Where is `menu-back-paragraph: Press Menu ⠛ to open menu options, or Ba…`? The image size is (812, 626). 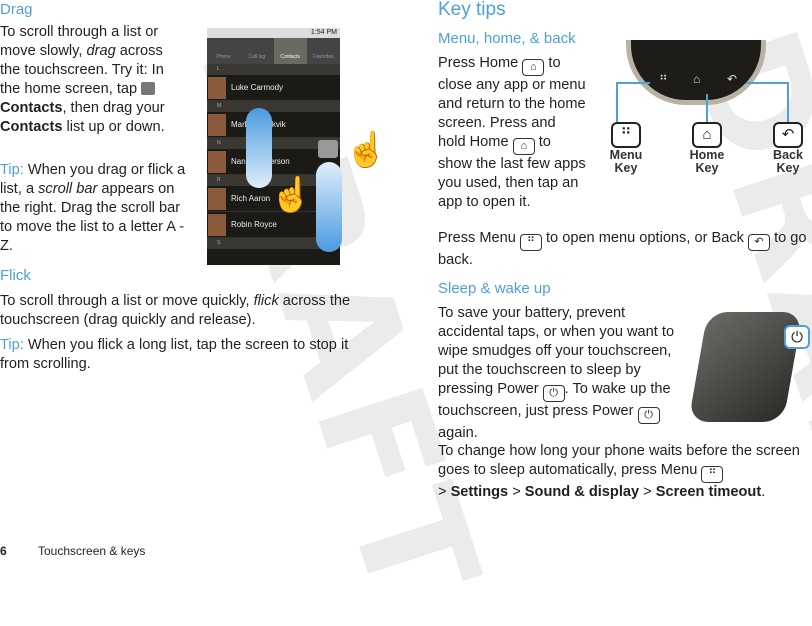
menu-back-paragraph: Press Menu ⠛ to open menu options, or Ba… is located at coordinates (622, 249).